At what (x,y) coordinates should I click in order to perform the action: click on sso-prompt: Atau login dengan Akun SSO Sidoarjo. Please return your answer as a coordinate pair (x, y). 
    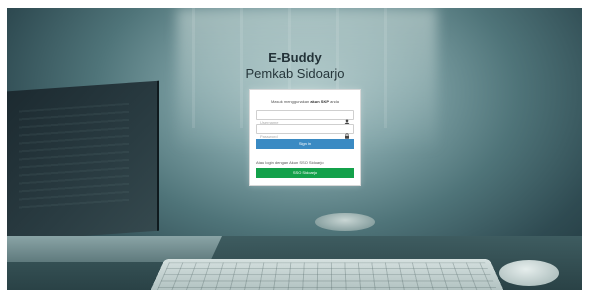
    Looking at the image, I should click on (290, 162).